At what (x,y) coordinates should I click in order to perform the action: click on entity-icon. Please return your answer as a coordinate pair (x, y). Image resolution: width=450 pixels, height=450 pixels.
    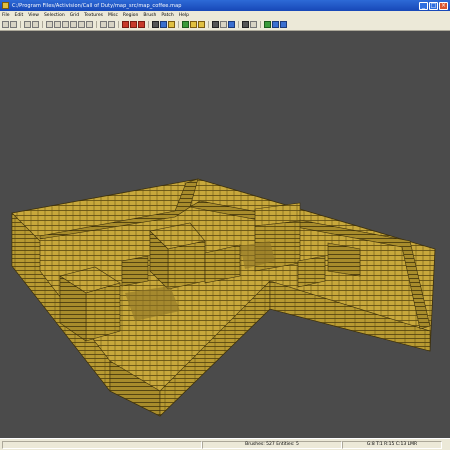
    Looking at the image, I should click on (185, 24).